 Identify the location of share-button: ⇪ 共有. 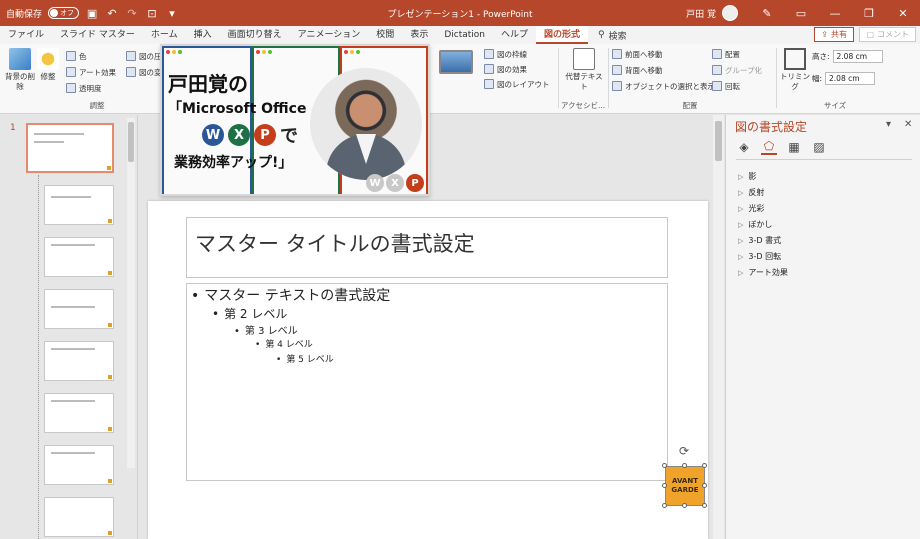
(834, 34).